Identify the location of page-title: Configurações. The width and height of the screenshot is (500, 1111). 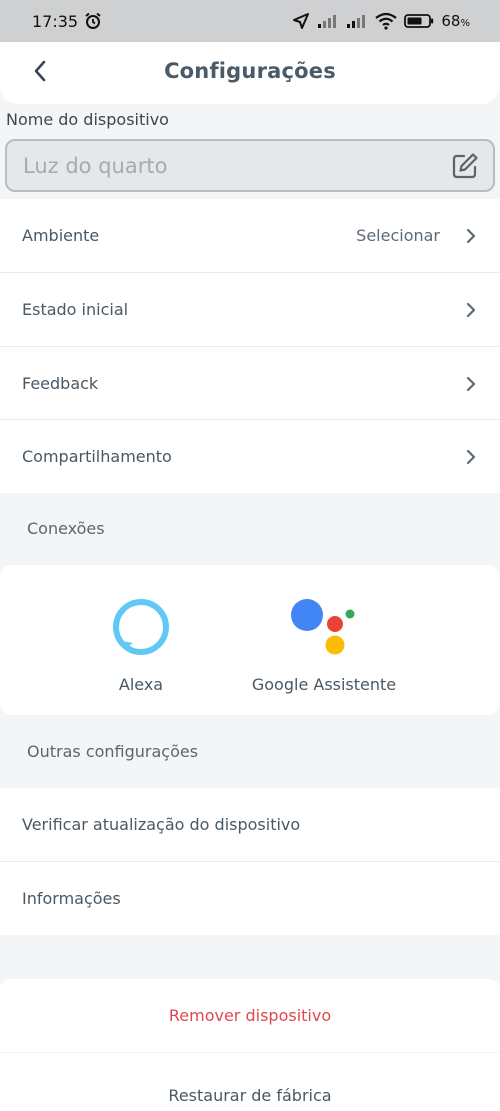
(250, 71).